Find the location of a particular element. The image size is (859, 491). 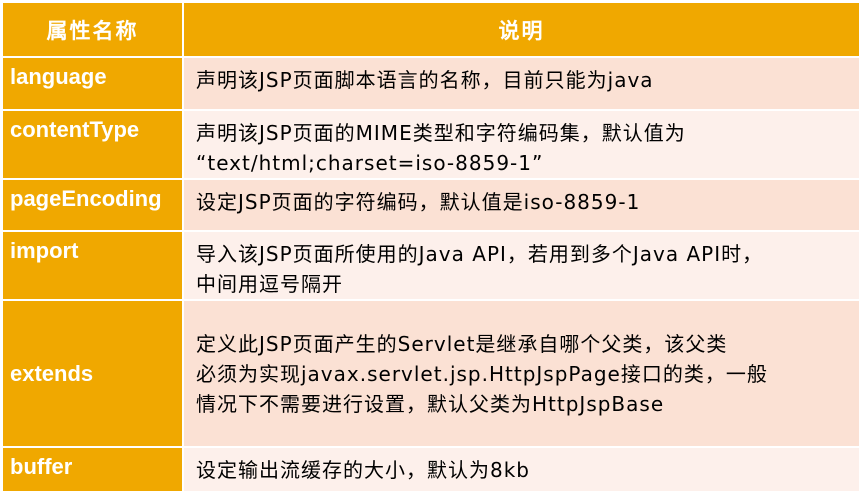

attribute-name: extends is located at coordinates (93, 374).